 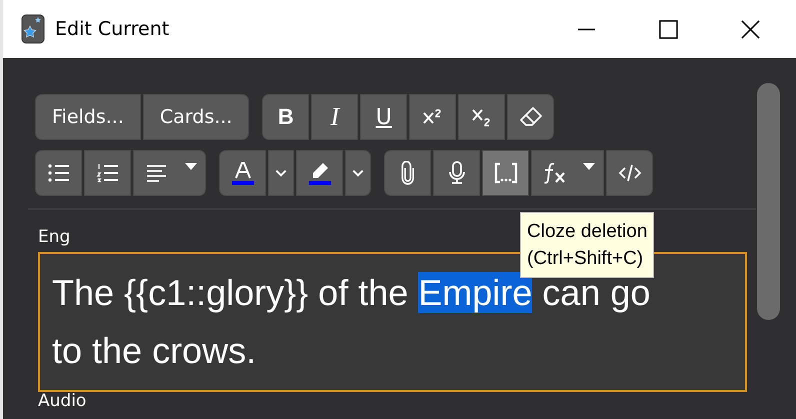 I want to click on numbered-list-icon, so click(x=108, y=173).